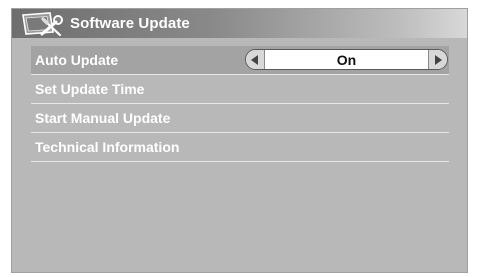 The image size is (480, 277). Describe the element at coordinates (239, 23) in the screenshot. I see `dialog-titlebar: Software Update` at that location.